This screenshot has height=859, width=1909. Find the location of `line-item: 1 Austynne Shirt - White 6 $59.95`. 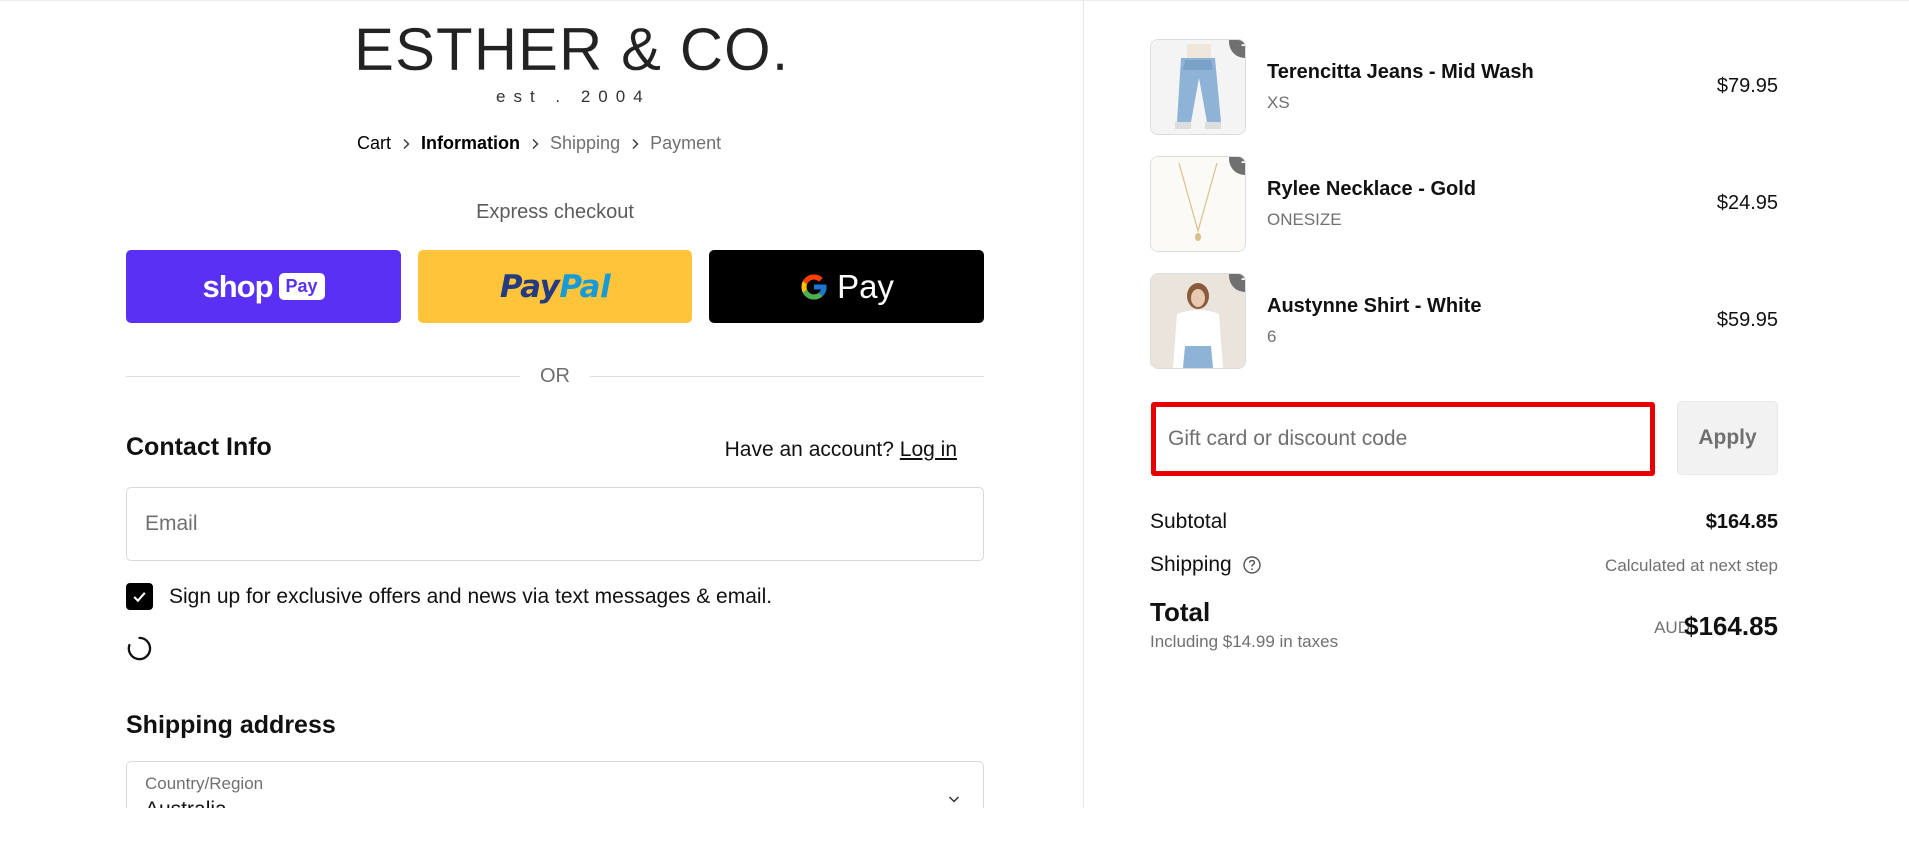

line-item: 1 Austynne Shirt - White 6 $59.95 is located at coordinates (1464, 321).